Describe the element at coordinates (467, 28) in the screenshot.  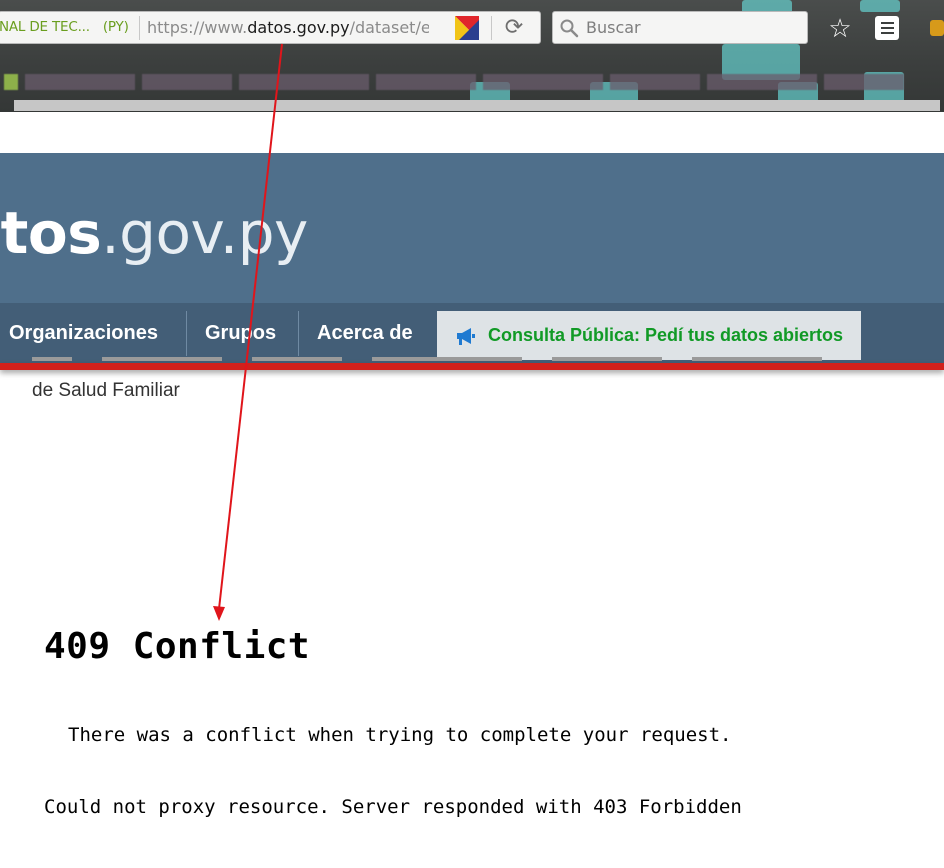
I see `extension-flag-icon` at that location.